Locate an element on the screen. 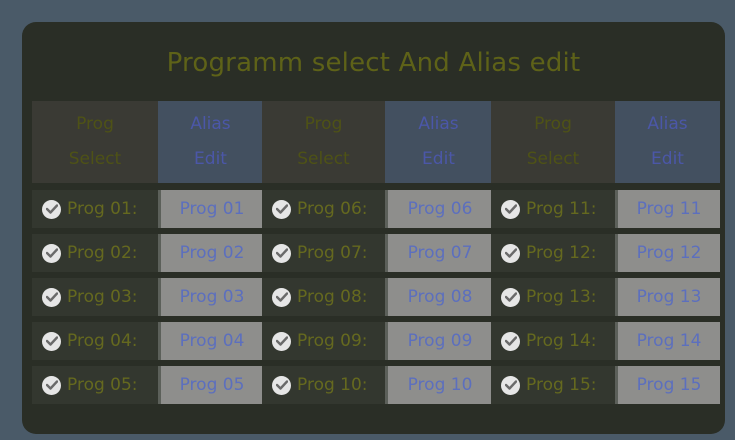 This screenshot has height=440, width=735. prog-select-label: Prog 09: is located at coordinates (332, 341).